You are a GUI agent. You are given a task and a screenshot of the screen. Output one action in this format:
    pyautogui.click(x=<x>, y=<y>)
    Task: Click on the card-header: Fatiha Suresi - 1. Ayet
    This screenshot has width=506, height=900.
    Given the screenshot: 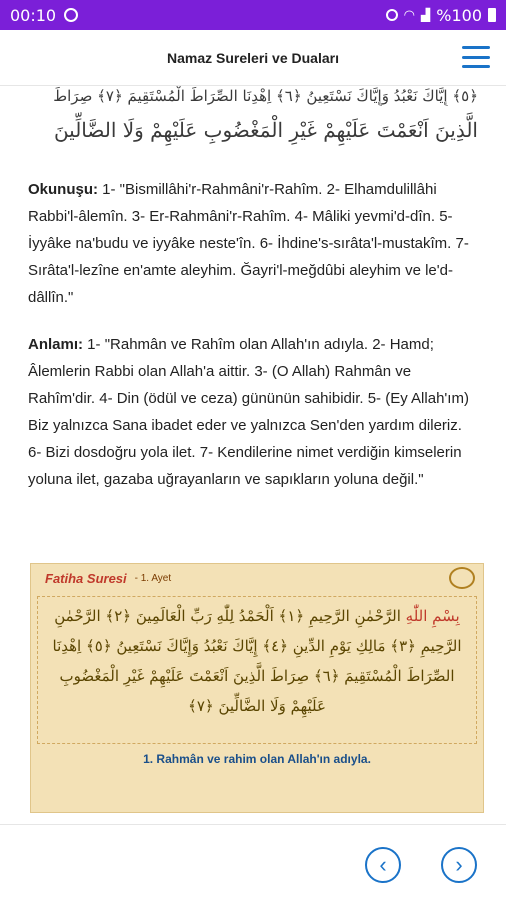 What is the action you would take?
    pyautogui.click(x=257, y=578)
    